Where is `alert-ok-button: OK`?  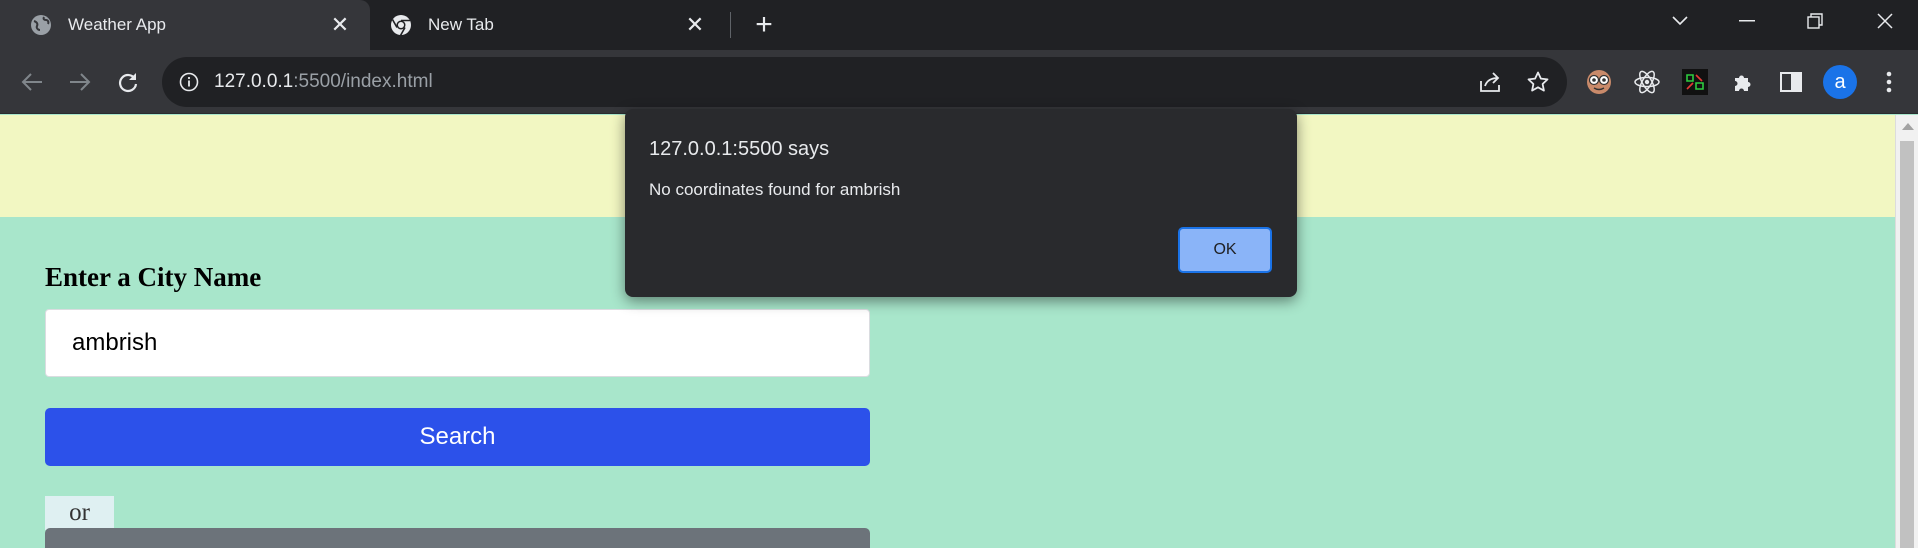
alert-ok-button: OK is located at coordinates (1225, 250).